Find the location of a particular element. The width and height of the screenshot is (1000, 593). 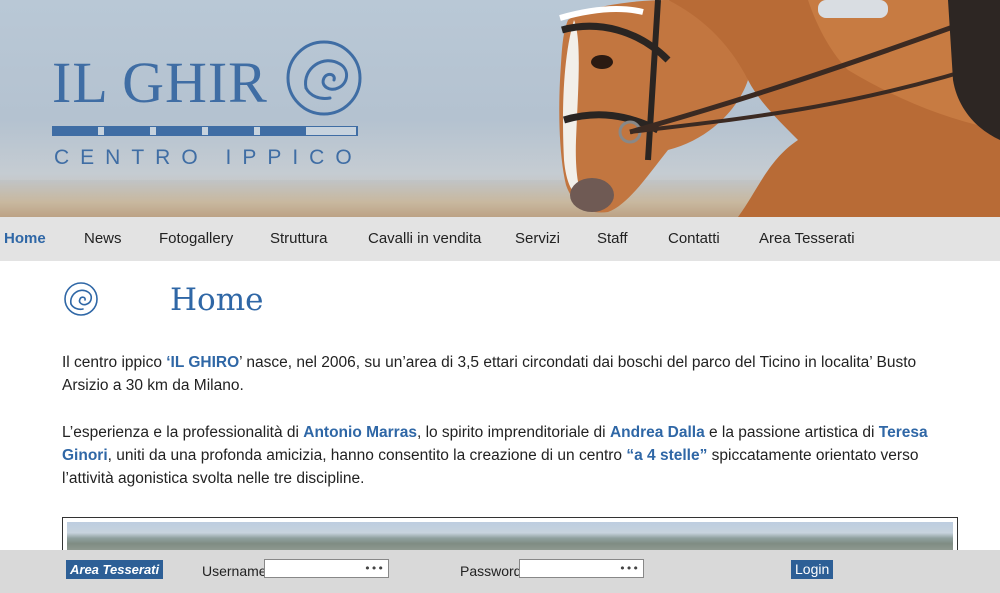

nav-home: Home is located at coordinates (25, 239).